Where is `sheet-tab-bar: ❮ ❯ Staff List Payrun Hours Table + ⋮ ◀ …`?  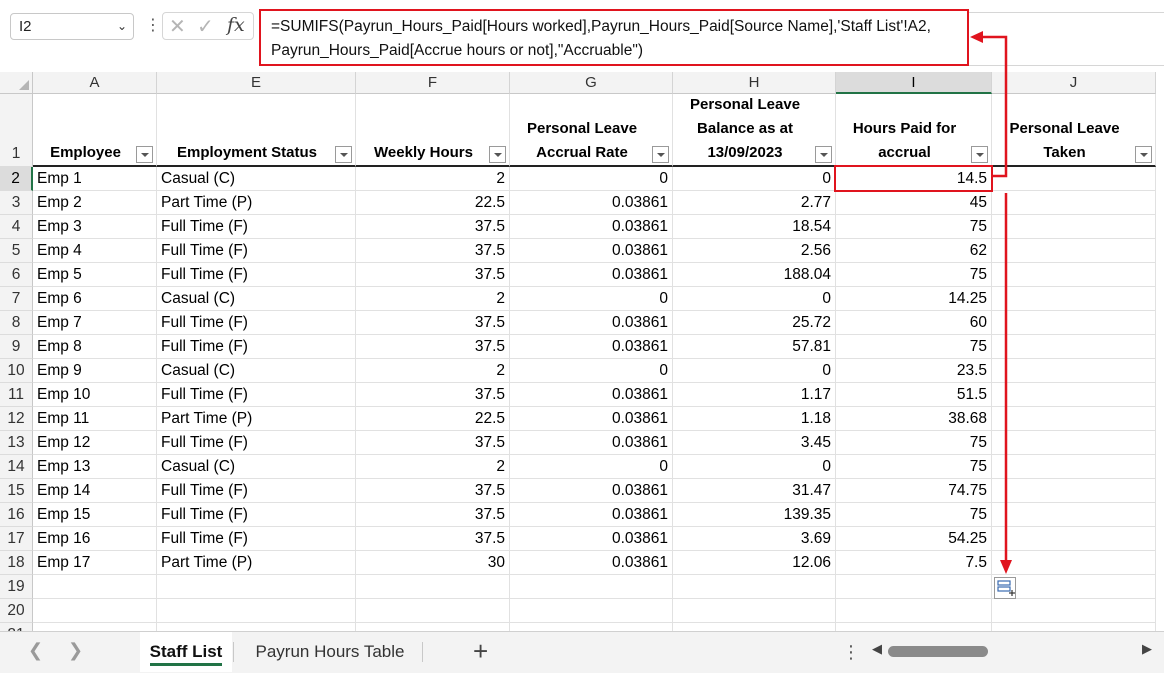 sheet-tab-bar: ❮ ❯ Staff List Payrun Hours Table + ⋮ ◀ … is located at coordinates (582, 652).